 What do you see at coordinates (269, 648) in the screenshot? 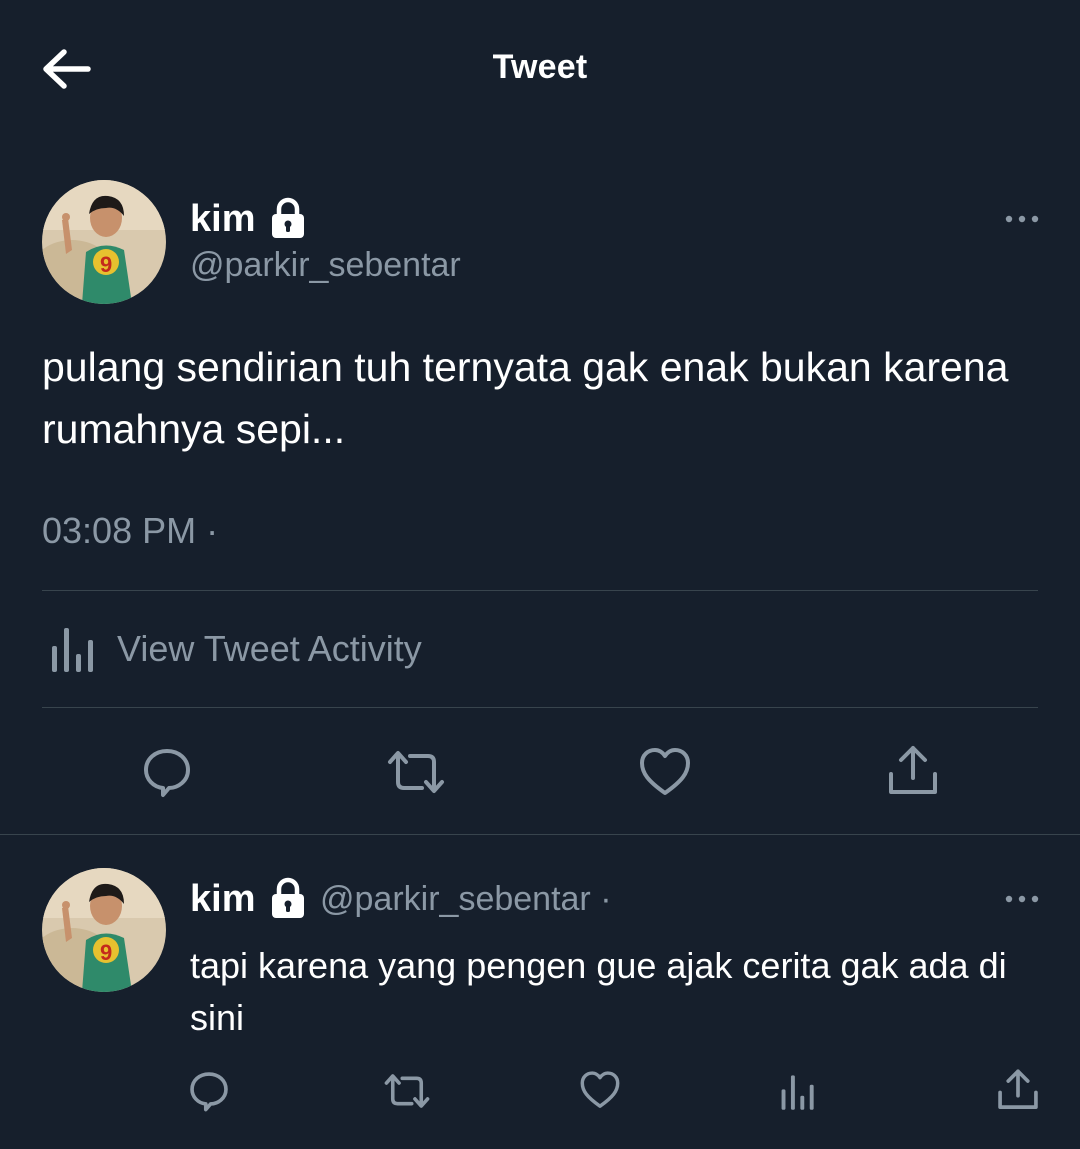
I see `activity-label: View Tweet Activity` at bounding box center [269, 648].